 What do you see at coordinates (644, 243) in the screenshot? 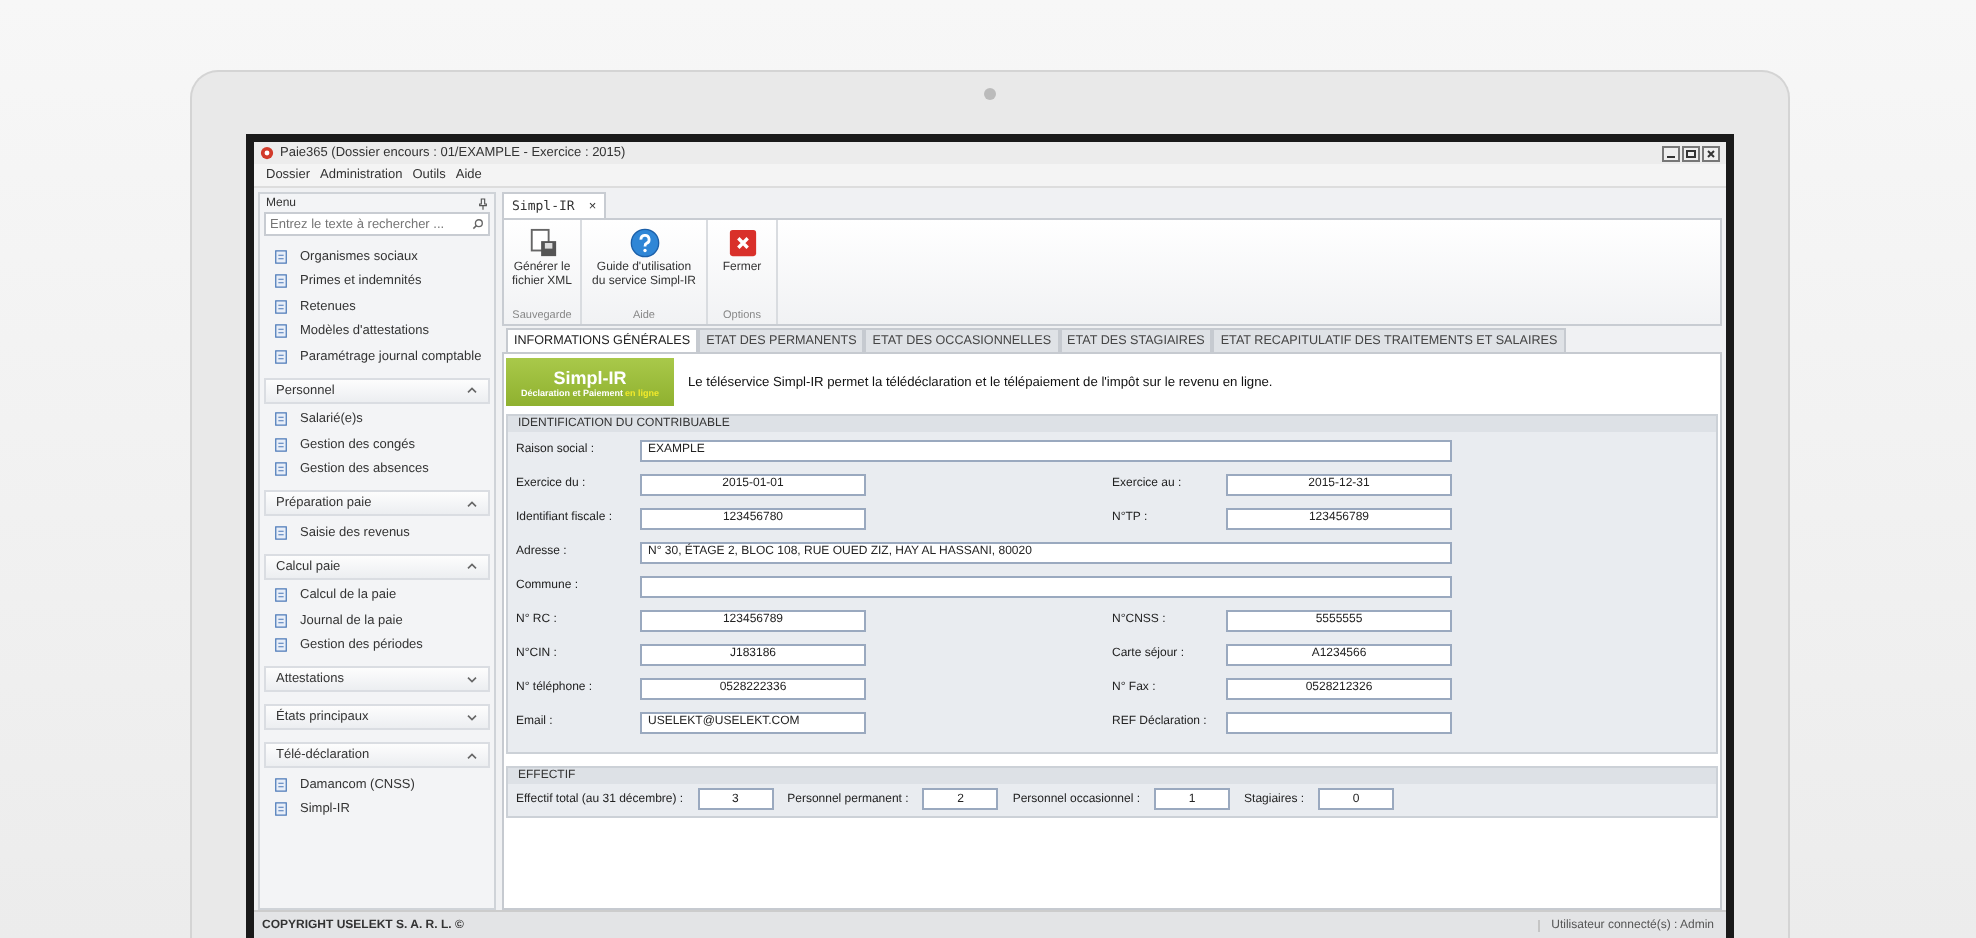
I see `help-icon` at bounding box center [644, 243].